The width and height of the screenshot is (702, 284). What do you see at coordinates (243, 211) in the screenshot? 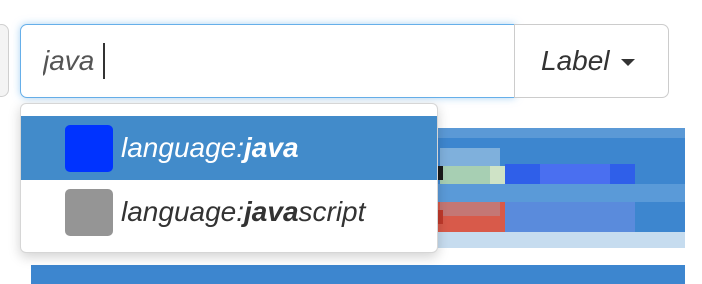
I see `suggestion-label: language:javascript` at bounding box center [243, 211].